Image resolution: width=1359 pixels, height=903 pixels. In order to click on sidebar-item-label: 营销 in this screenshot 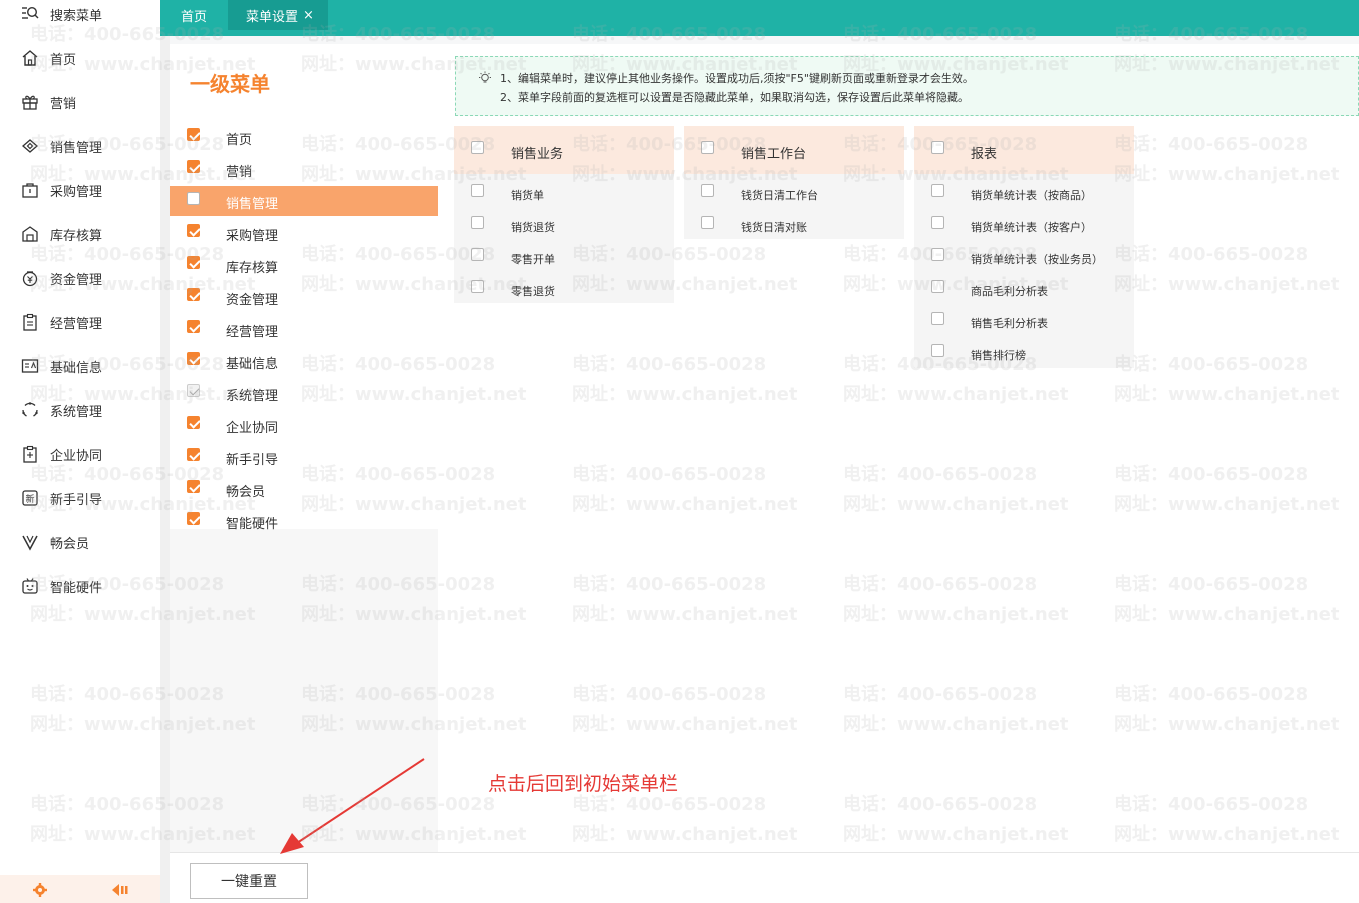, I will do `click(63, 104)`.